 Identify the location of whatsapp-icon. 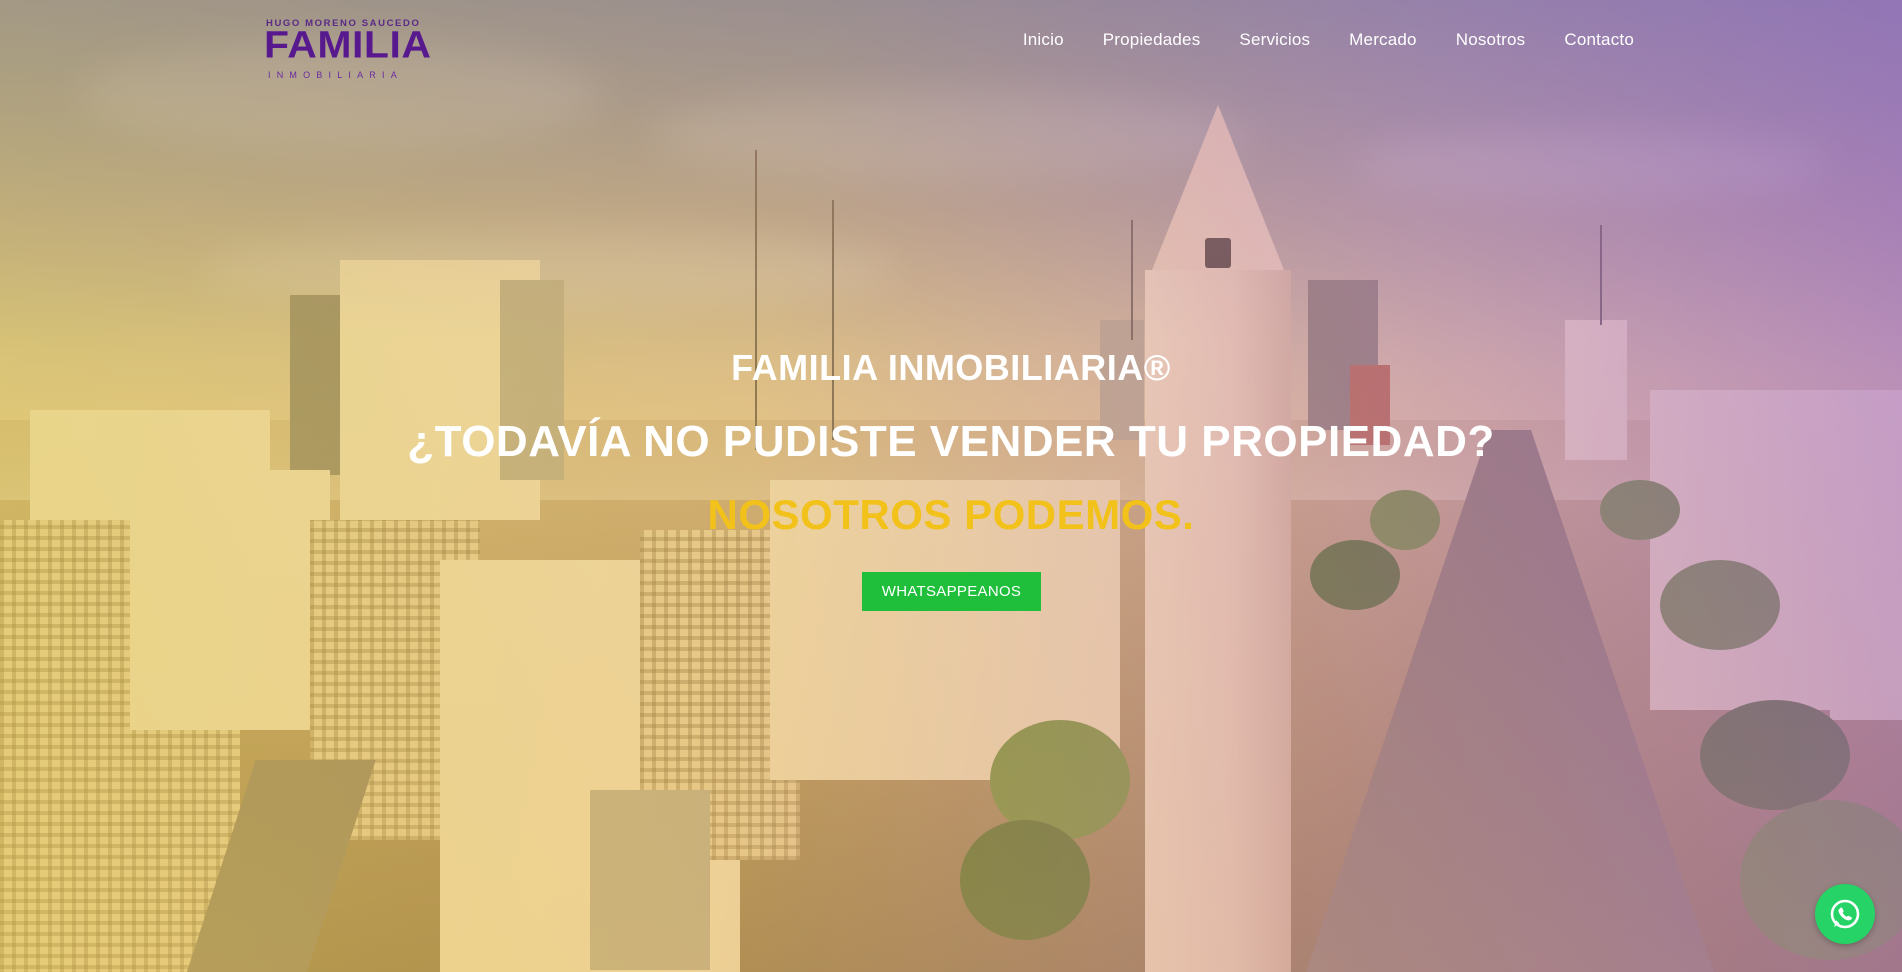
(1845, 914).